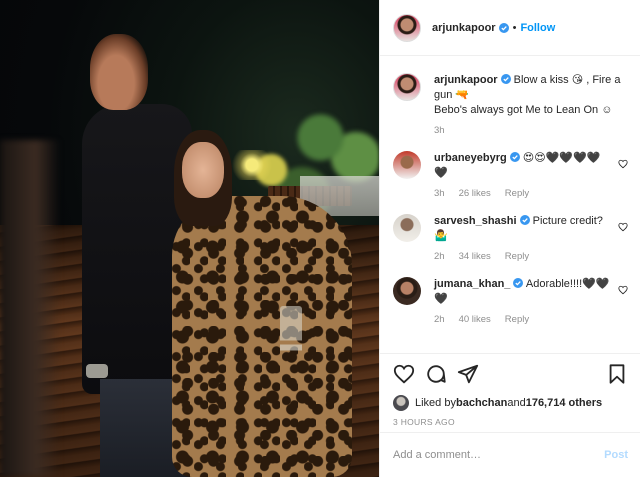 Image resolution: width=640 pixels, height=477 pixels. I want to click on comment-username: urbaneyebyrg, so click(470, 158).